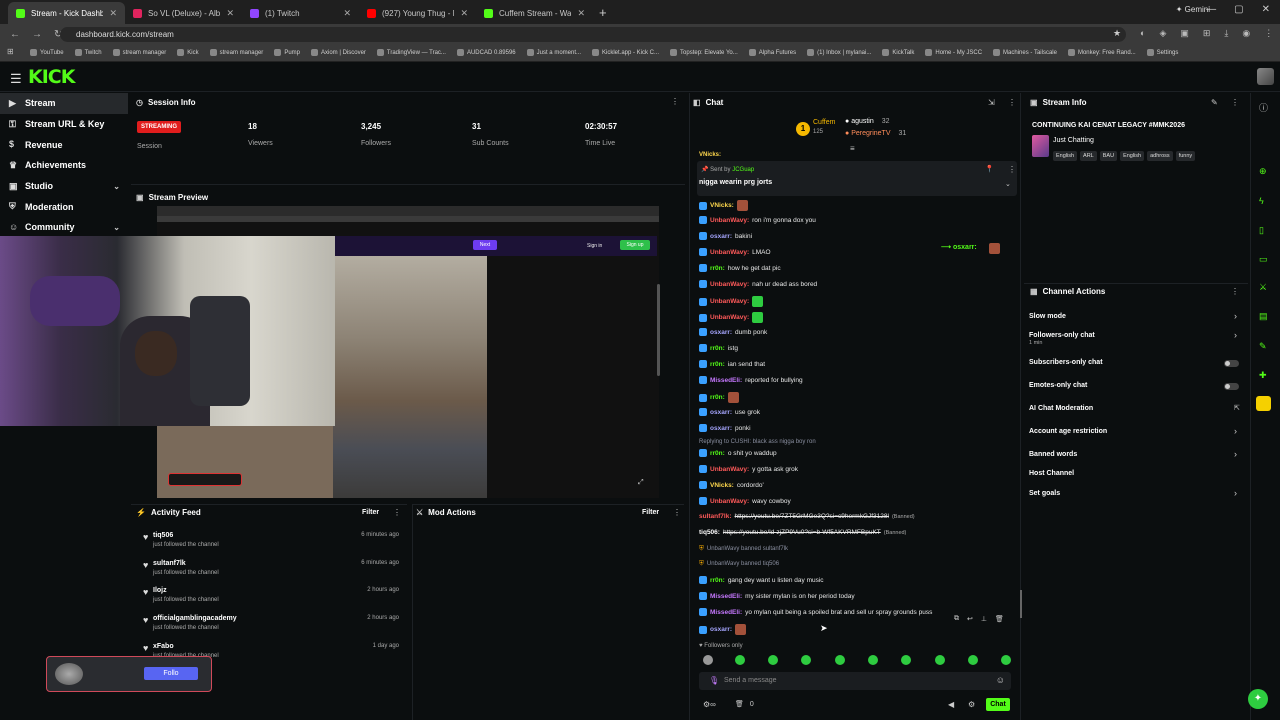 The image size is (1280, 720). Describe the element at coordinates (718, 348) in the screenshot. I see `chat-message: rr0n: istg` at that location.